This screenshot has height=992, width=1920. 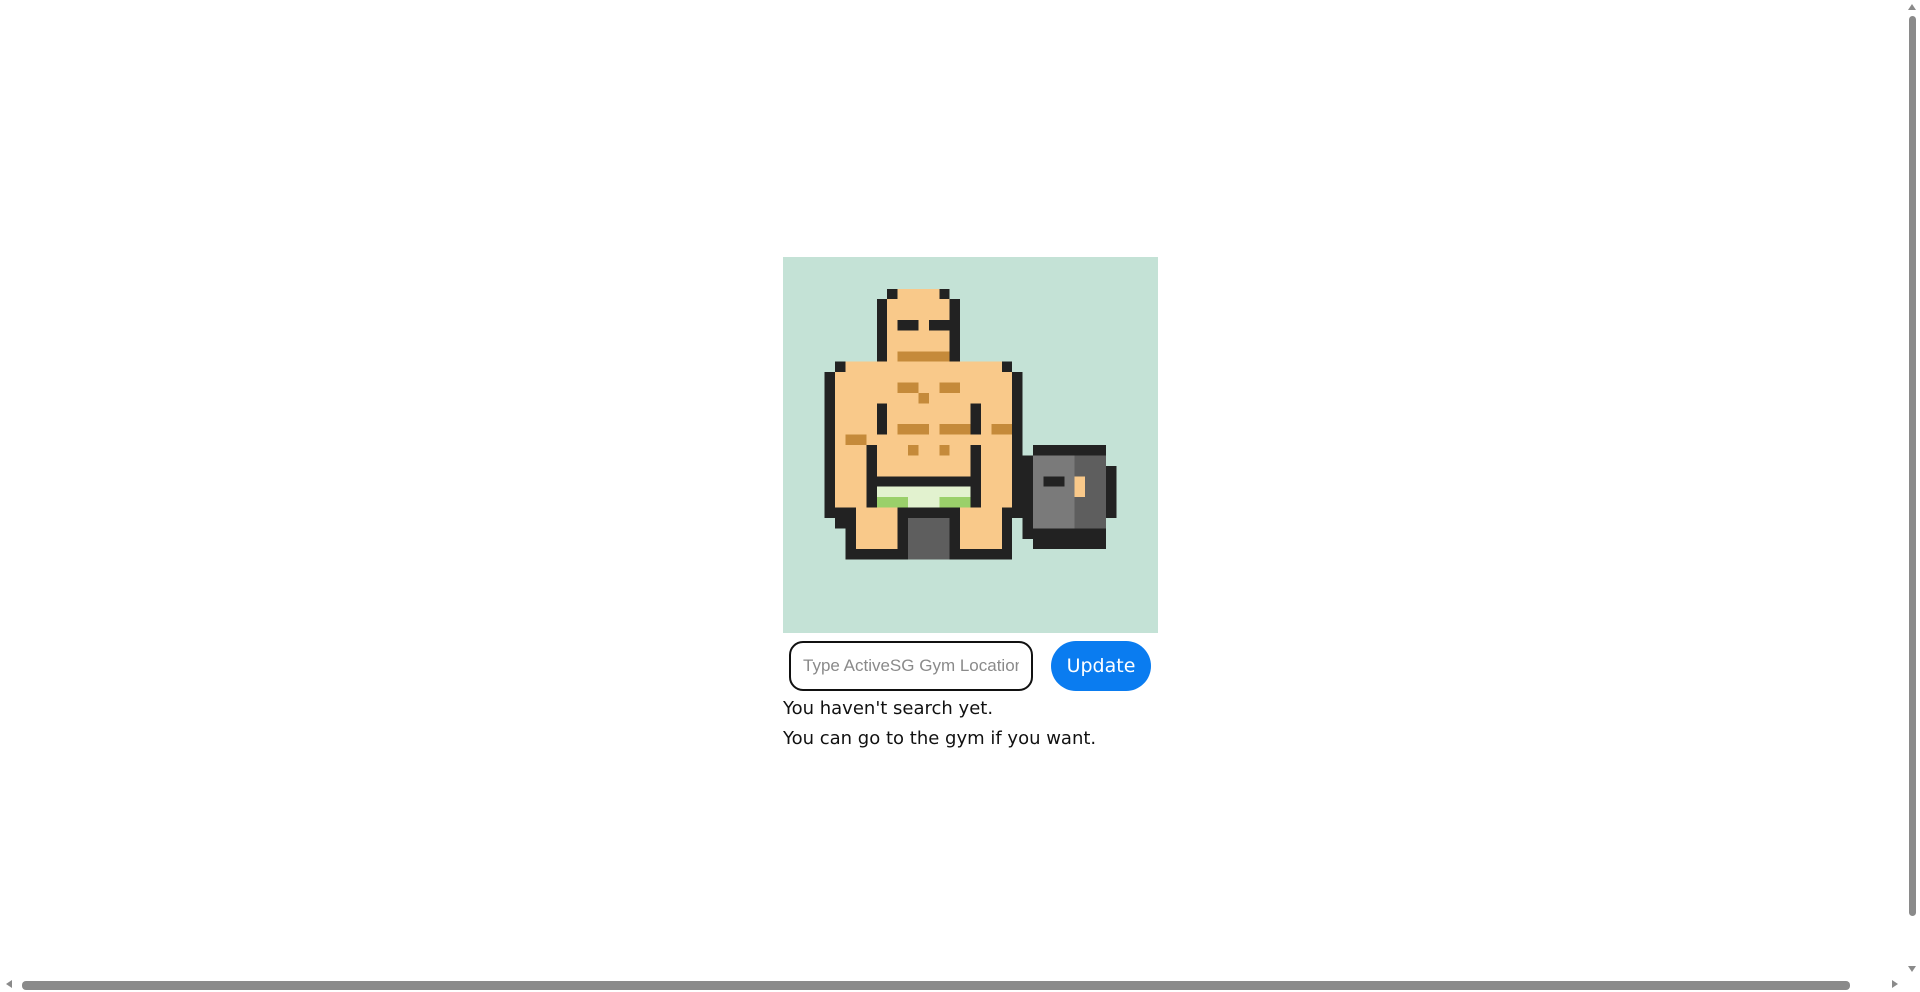 I want to click on update-button: Update, so click(x=1101, y=666).